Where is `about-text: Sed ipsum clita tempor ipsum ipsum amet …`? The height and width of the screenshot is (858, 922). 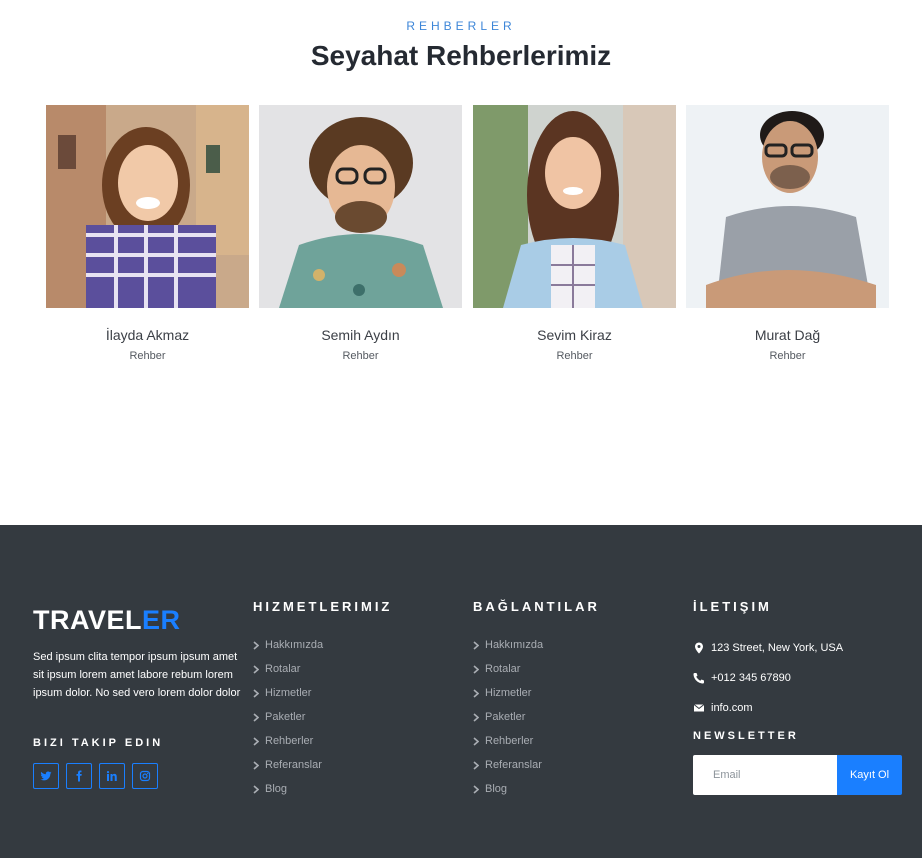 about-text: Sed ipsum clita tempor ipsum ipsum amet … is located at coordinates (137, 675).